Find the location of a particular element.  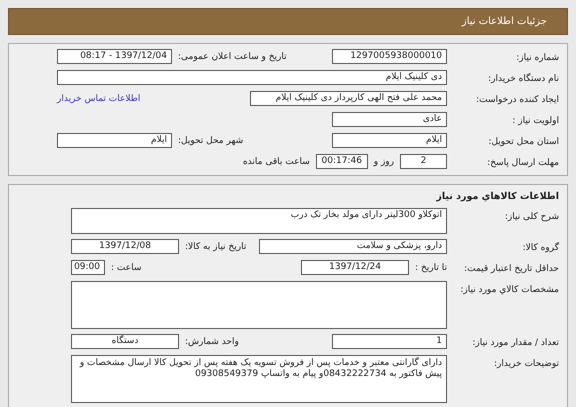

input-field: 1297005938000010 is located at coordinates (389, 56).